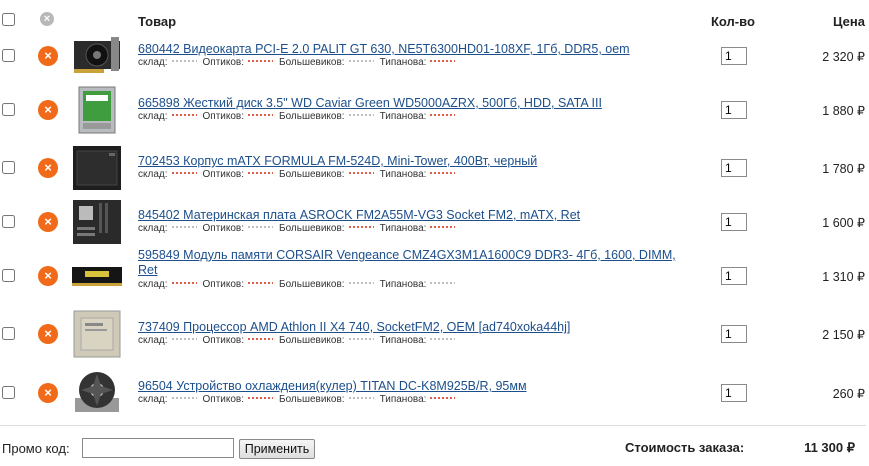 Image resolution: width=869 pixels, height=466 pixels. What do you see at coordinates (843, 111) in the screenshot?
I see `item-price: 1 880 ₽` at bounding box center [843, 111].